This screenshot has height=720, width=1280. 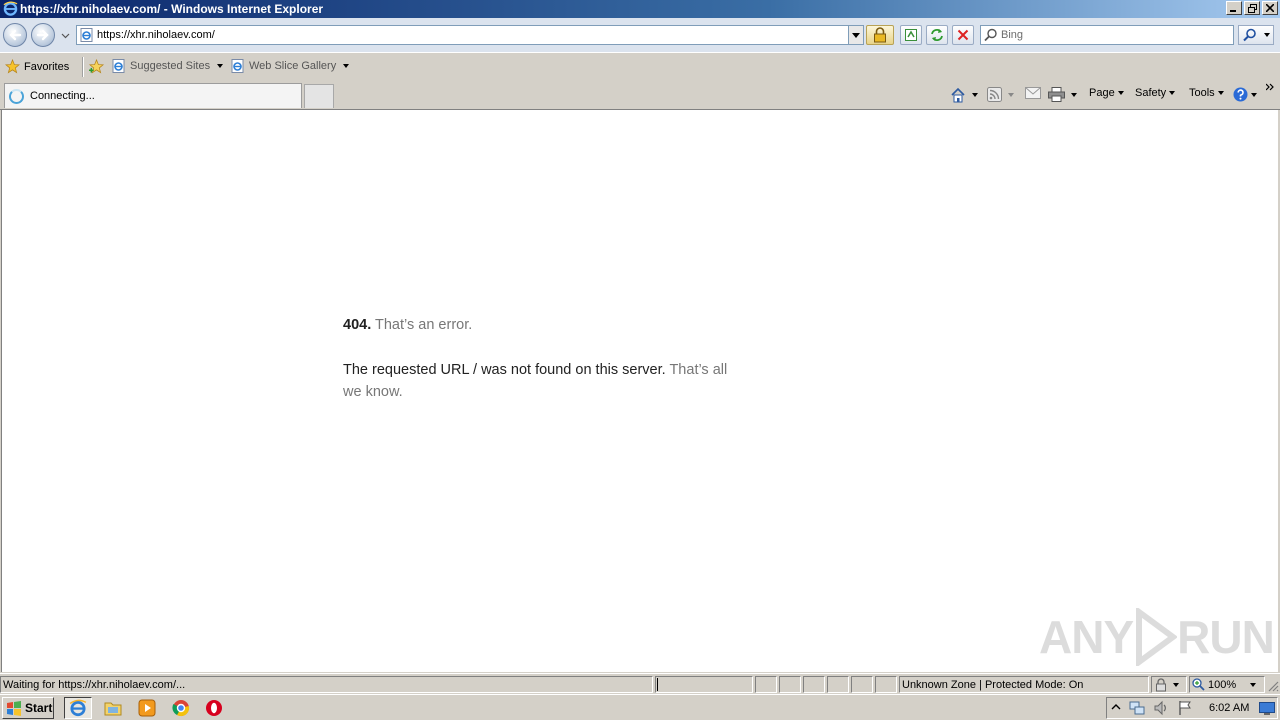 I want to click on protected-mode-button, so click(x=1169, y=684).